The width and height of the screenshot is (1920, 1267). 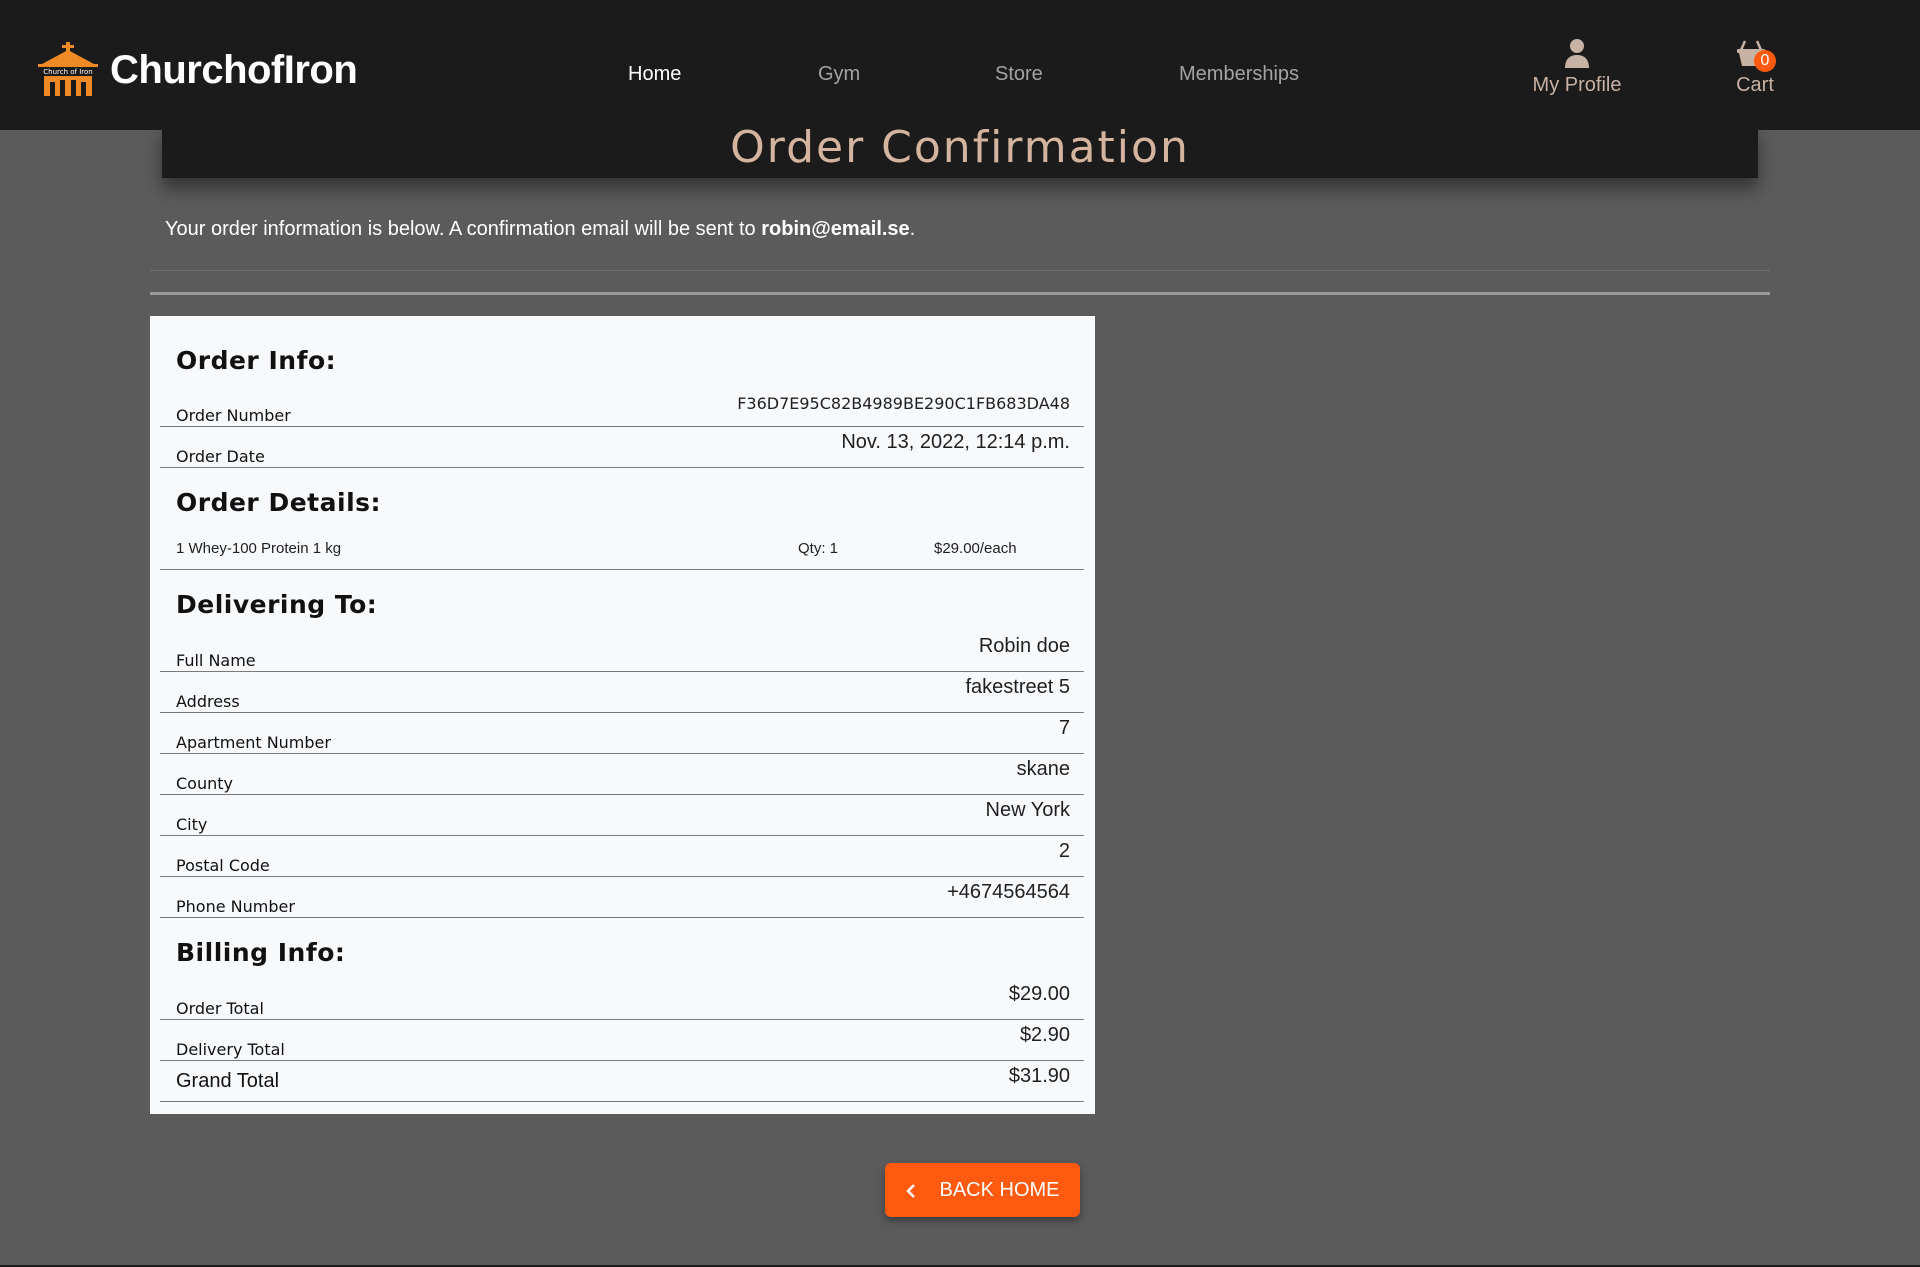 I want to click on delivery-postal-code-row: Postal Code 2, so click(x=622, y=856).